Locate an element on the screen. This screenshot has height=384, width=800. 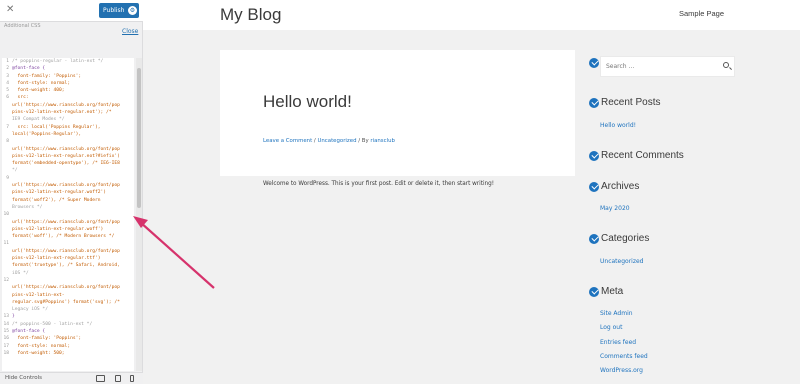
arrow-shaft is located at coordinates (177, 255).